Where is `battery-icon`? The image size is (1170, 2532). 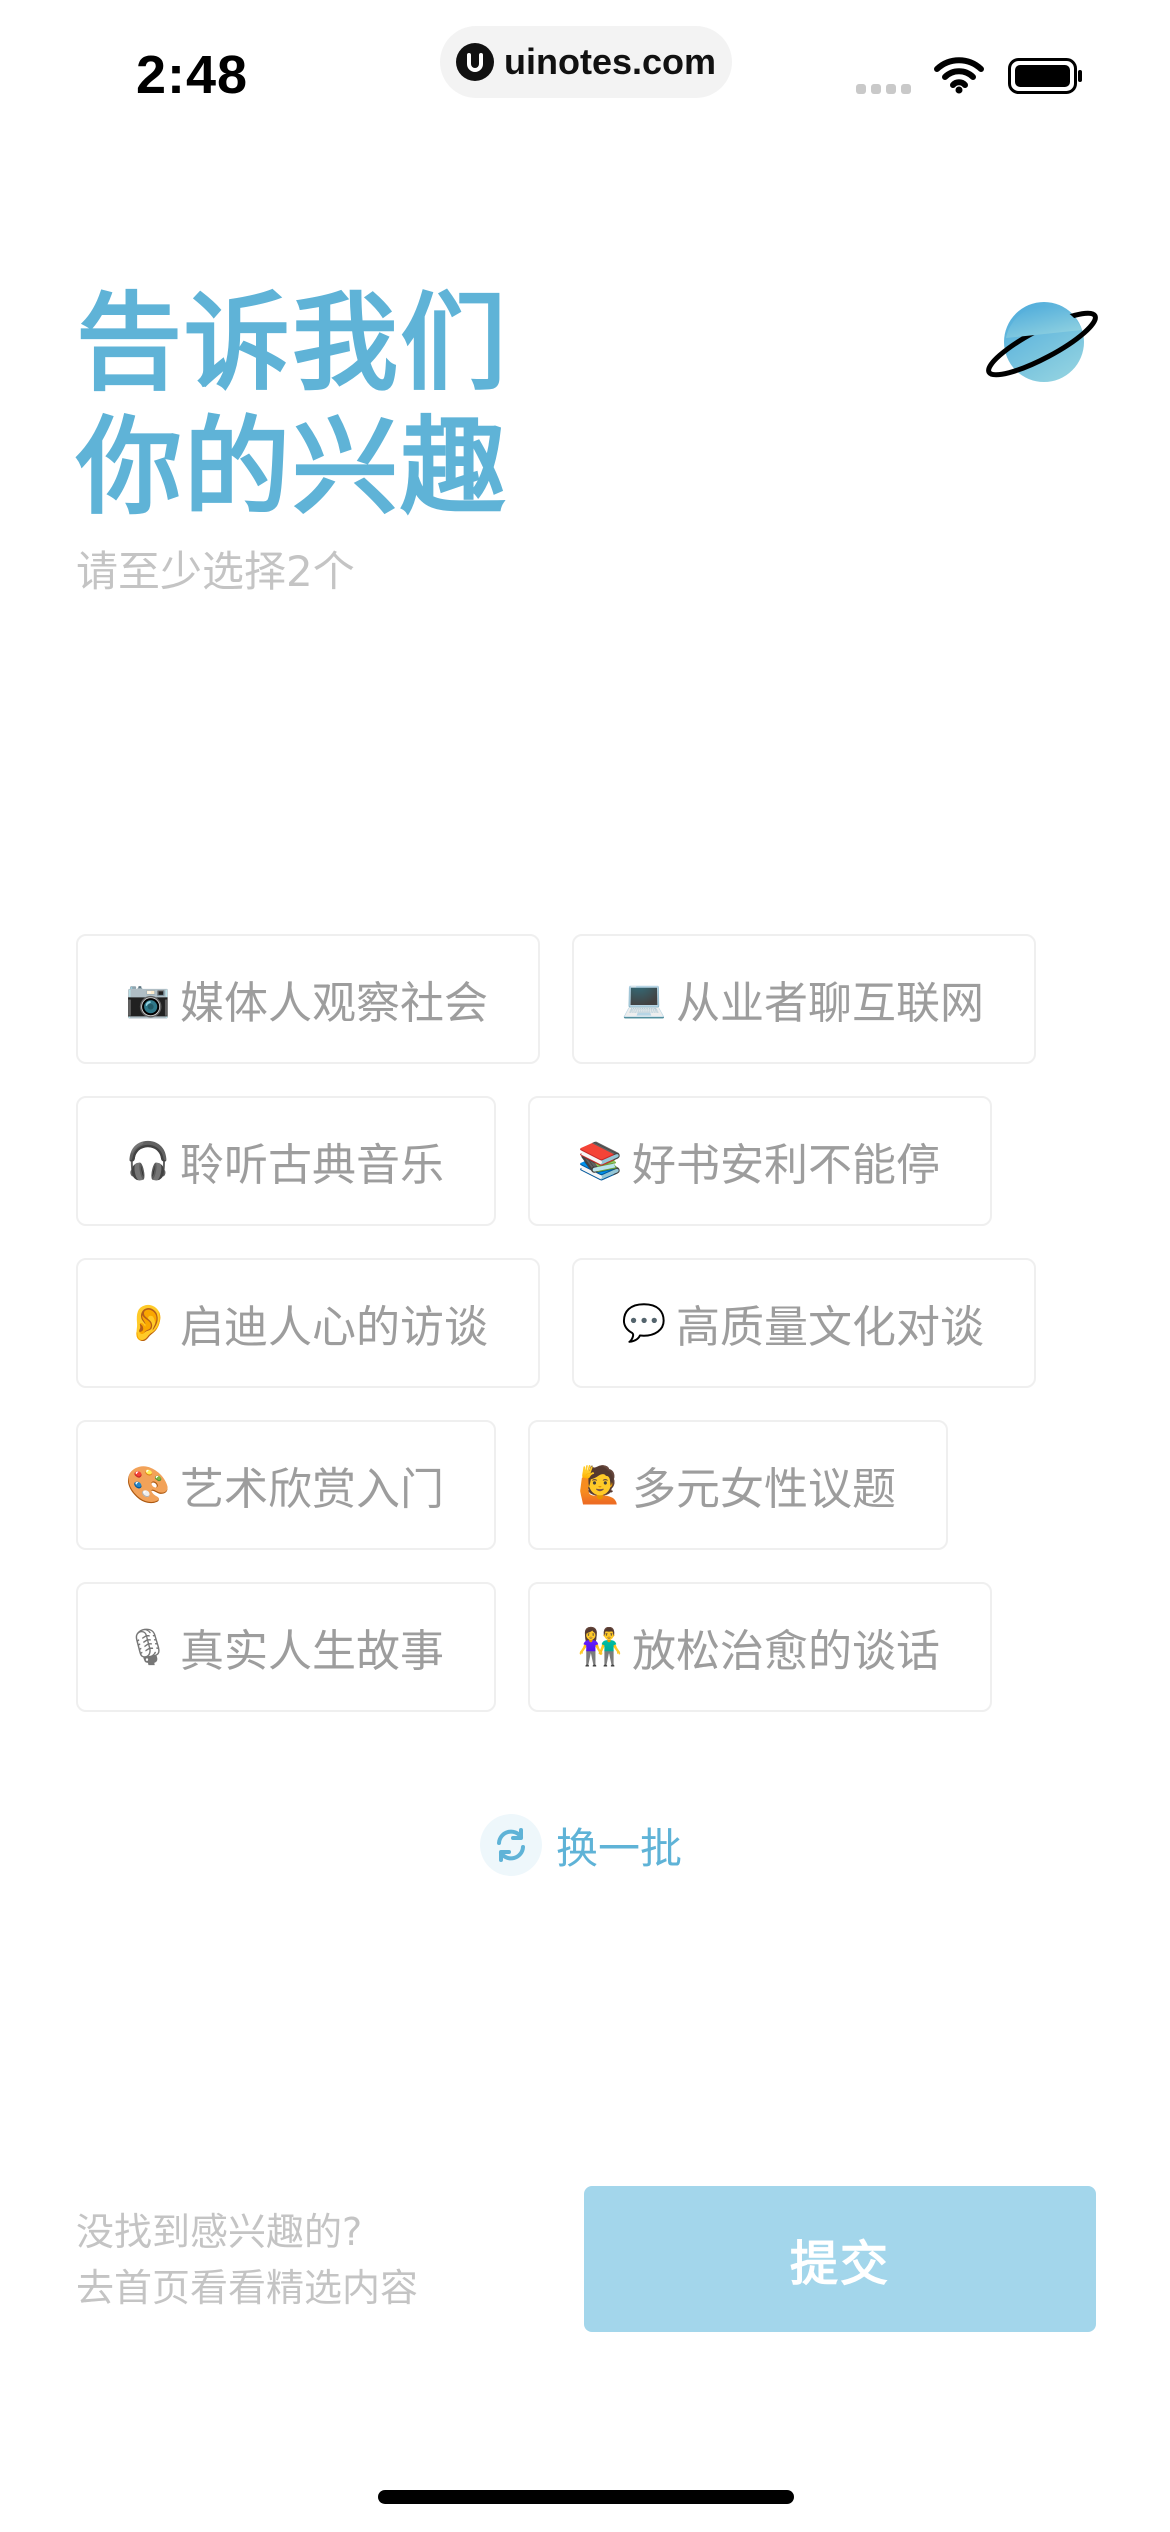
battery-icon is located at coordinates (1045, 76).